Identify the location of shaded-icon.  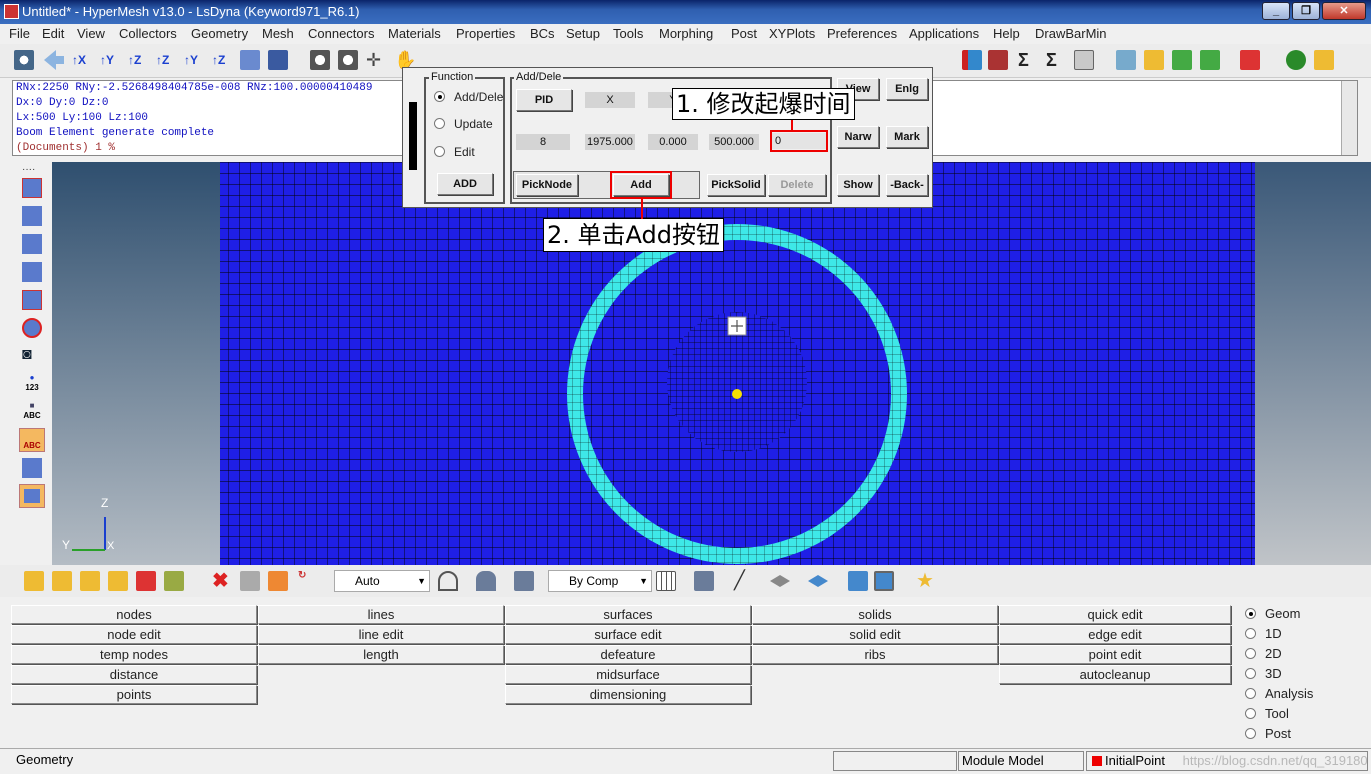
(32, 496).